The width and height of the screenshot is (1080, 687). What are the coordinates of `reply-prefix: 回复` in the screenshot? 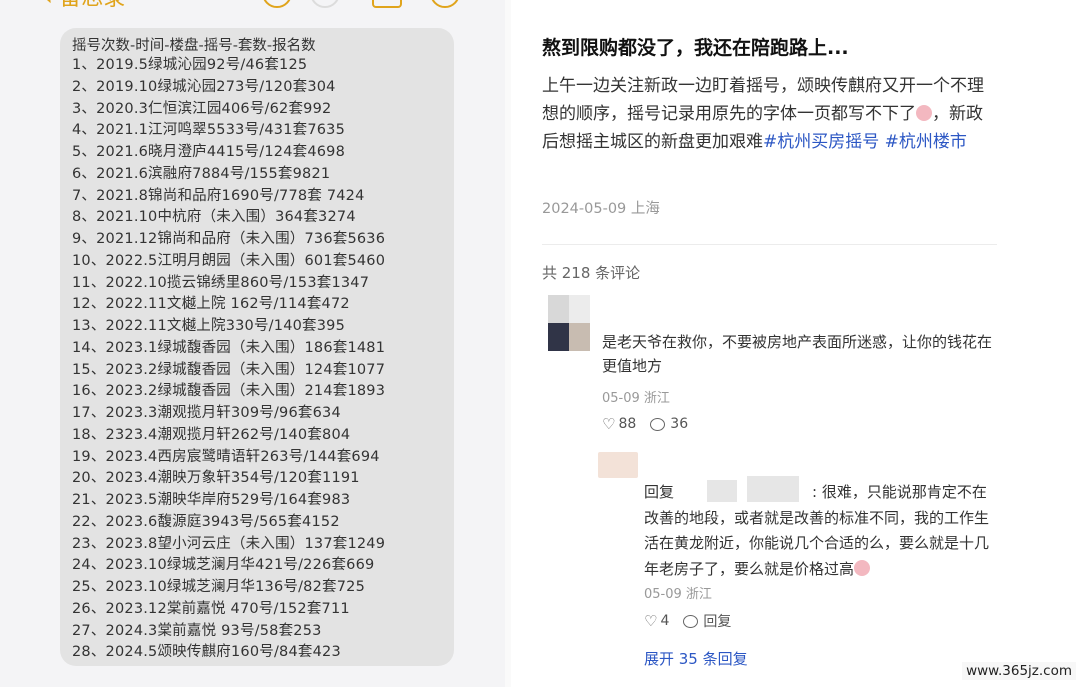 It's located at (659, 492).